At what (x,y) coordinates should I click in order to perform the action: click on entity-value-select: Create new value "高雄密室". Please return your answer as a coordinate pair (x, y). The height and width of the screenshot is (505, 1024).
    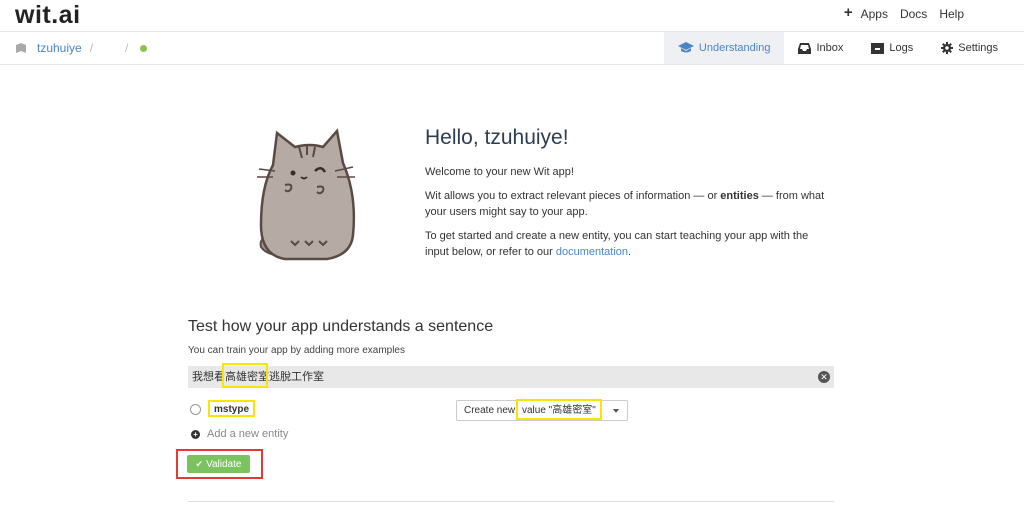
    Looking at the image, I should click on (542, 410).